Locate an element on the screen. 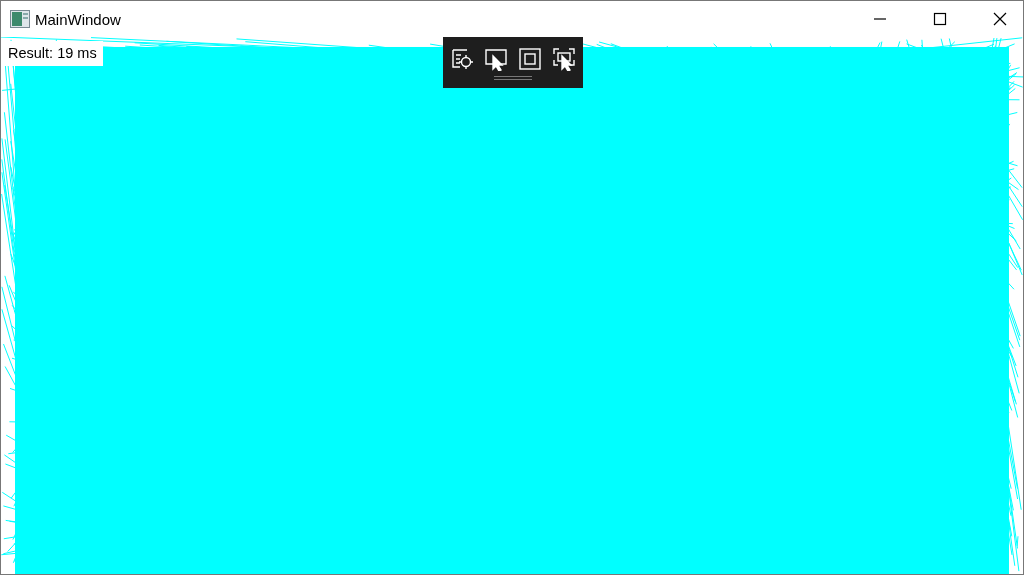 The image size is (1024, 575). maximize-icon is located at coordinates (940, 19).